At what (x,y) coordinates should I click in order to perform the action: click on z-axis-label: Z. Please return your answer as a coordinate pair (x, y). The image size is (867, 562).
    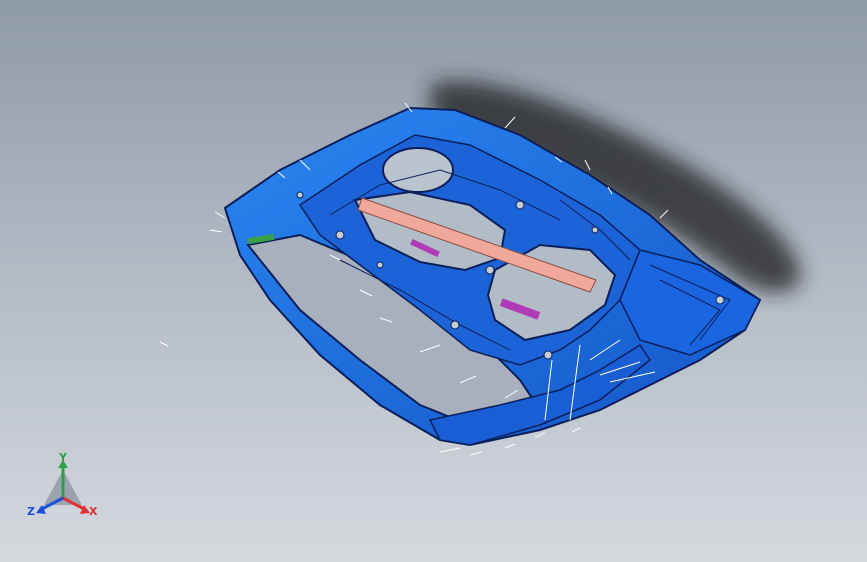
    Looking at the image, I should click on (31, 511).